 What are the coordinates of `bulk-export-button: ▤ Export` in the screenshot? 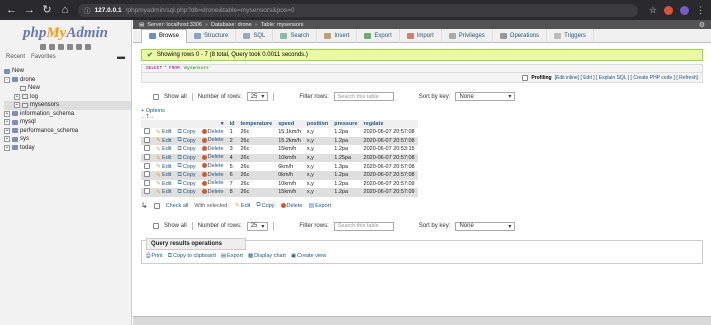 It's located at (319, 206).